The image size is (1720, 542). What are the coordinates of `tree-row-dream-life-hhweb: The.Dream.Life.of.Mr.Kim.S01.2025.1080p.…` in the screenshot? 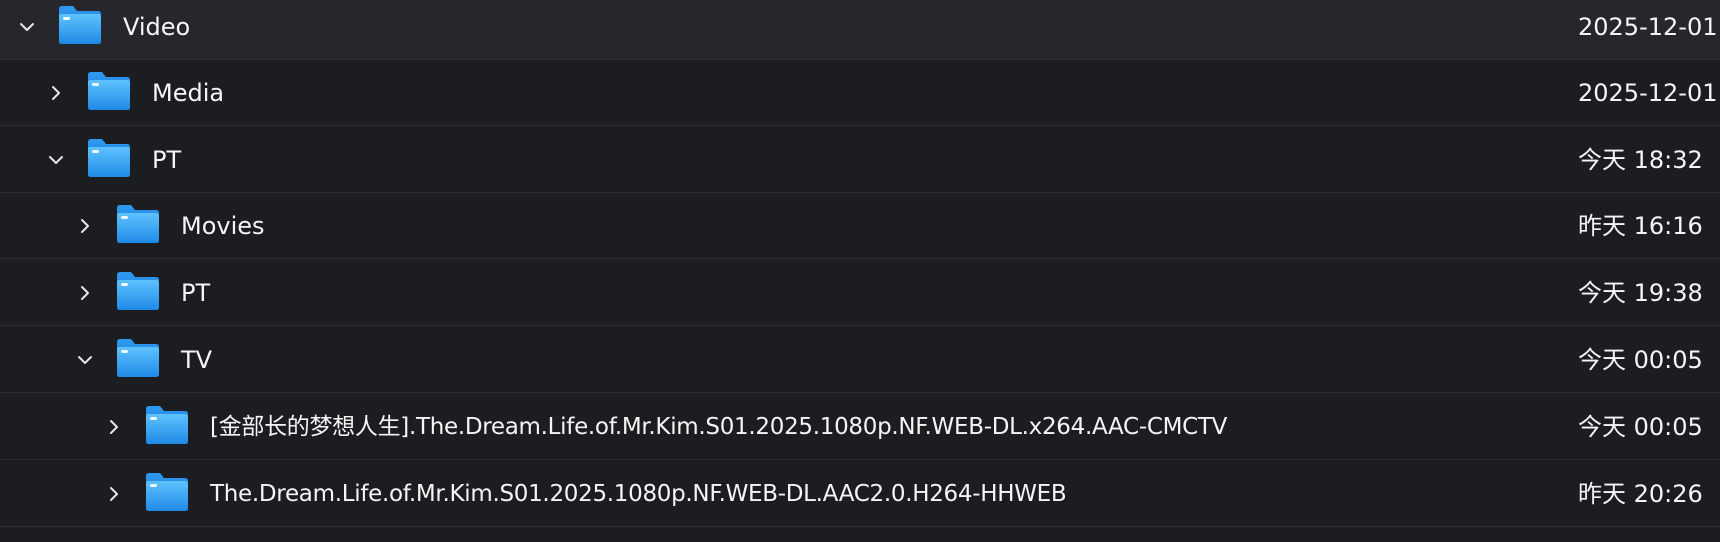 It's located at (860, 494).